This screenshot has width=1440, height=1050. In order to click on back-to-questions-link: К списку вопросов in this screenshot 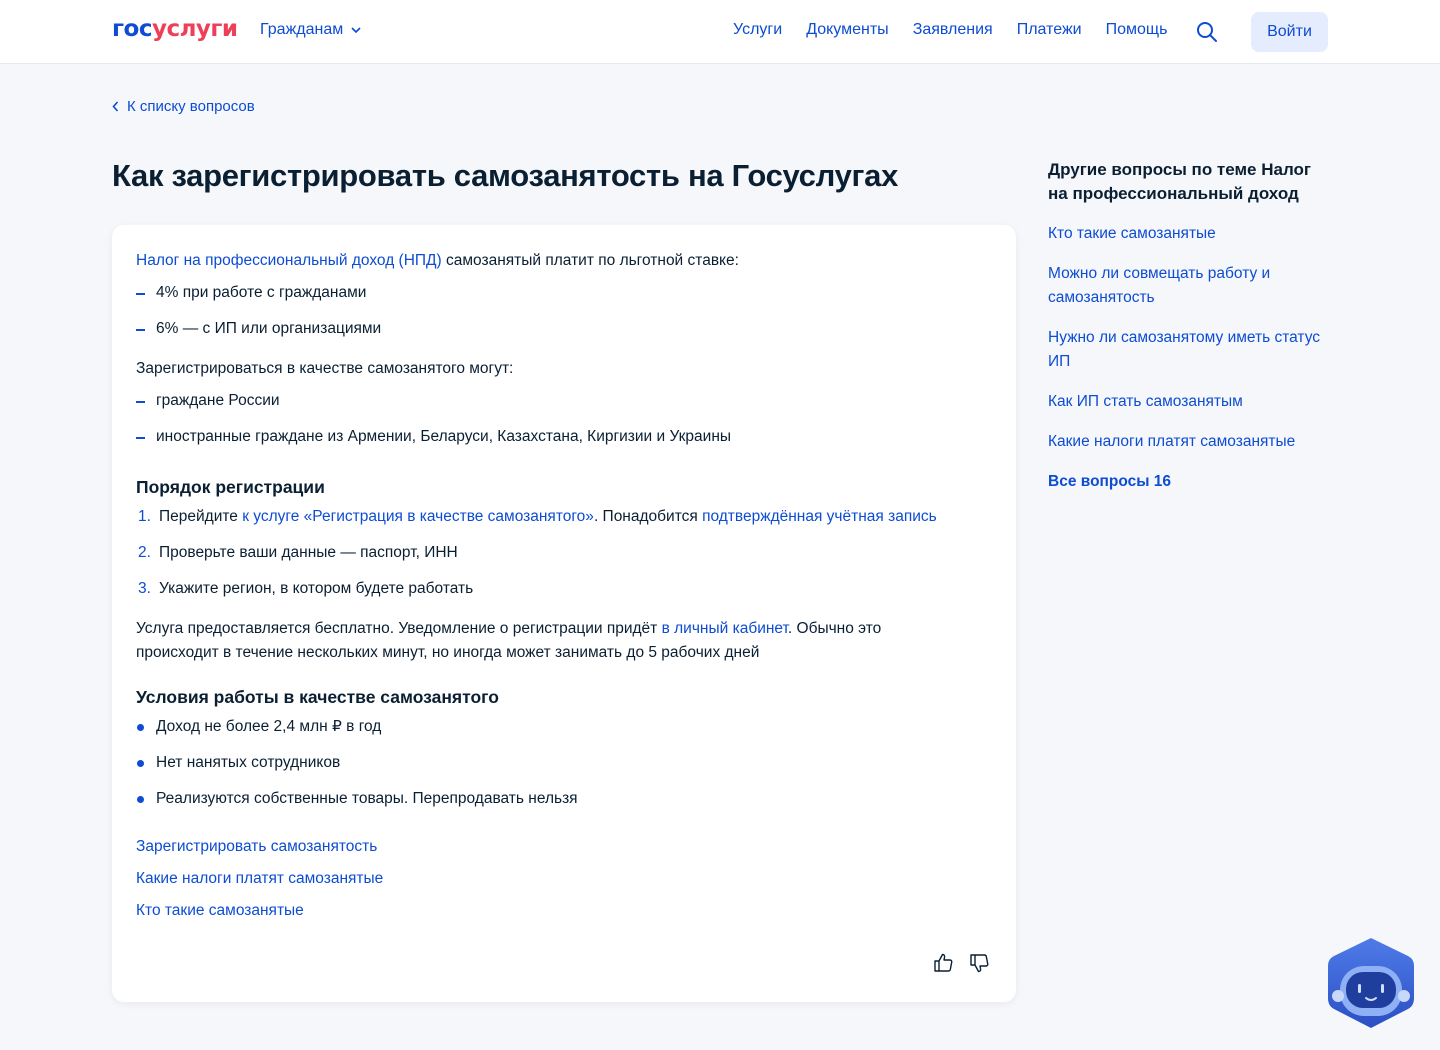, I will do `click(183, 106)`.